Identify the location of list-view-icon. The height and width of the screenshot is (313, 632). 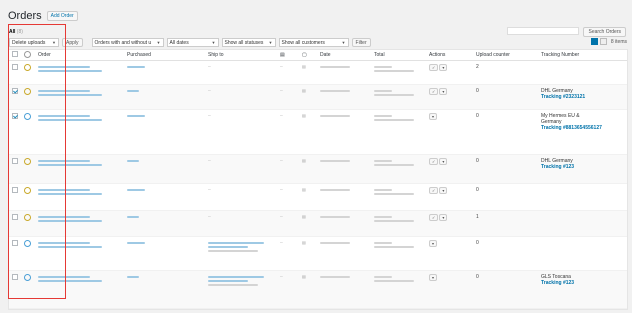
(594, 41).